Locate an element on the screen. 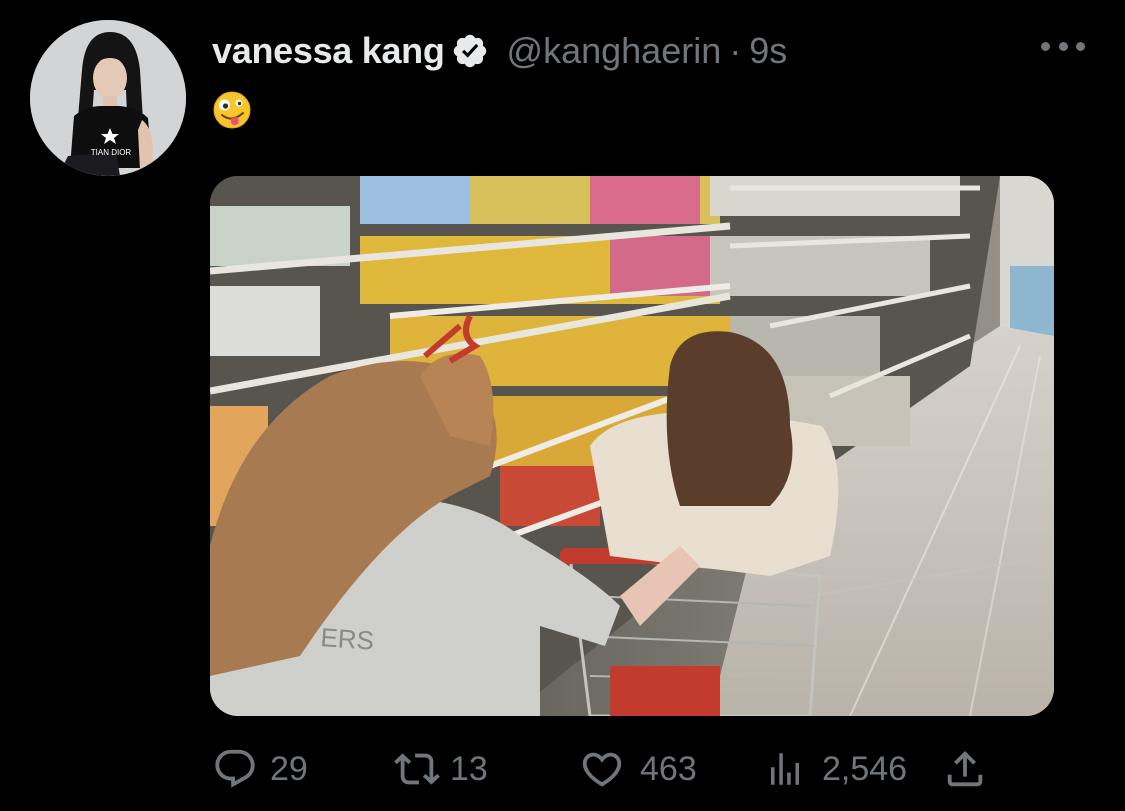 Image resolution: width=1125 pixels, height=811 pixels. author-name: vanessa kang is located at coordinates (328, 51).